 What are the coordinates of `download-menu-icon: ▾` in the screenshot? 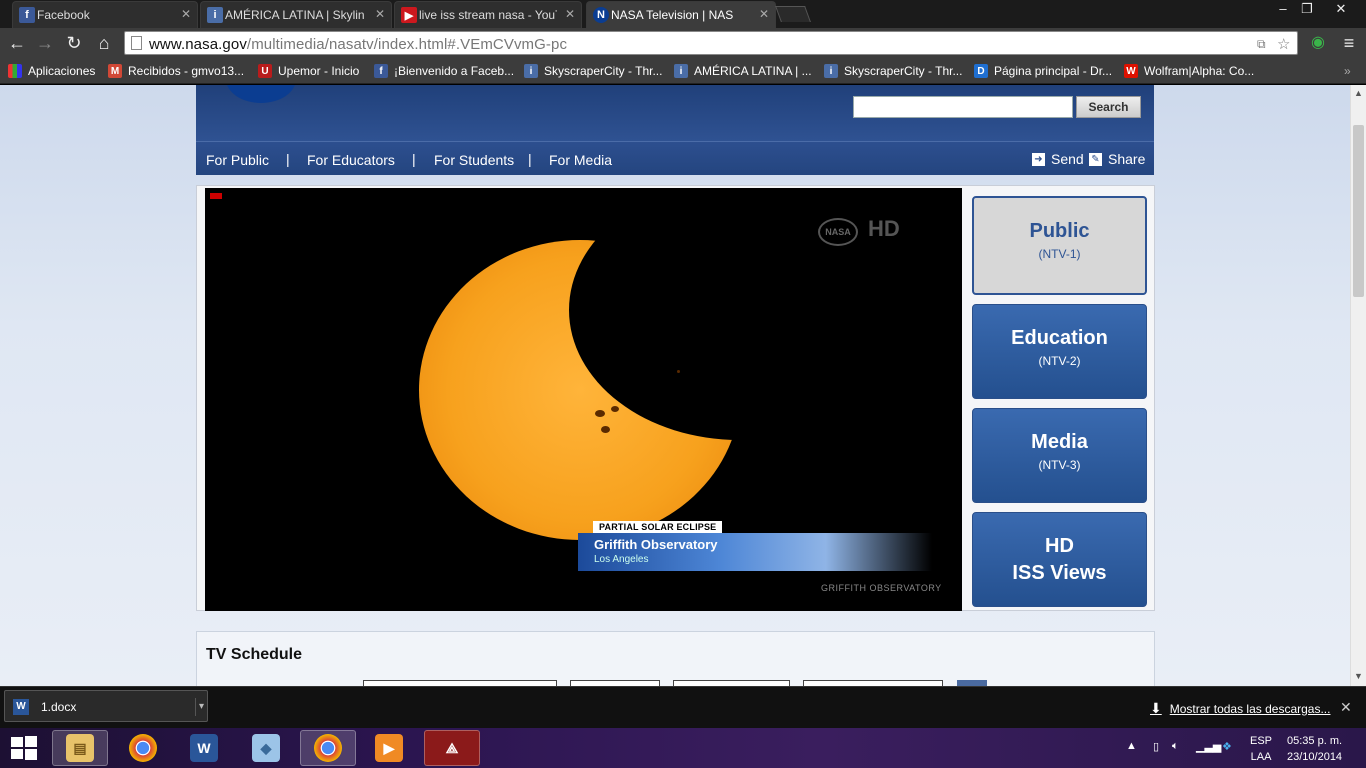 It's located at (199, 707).